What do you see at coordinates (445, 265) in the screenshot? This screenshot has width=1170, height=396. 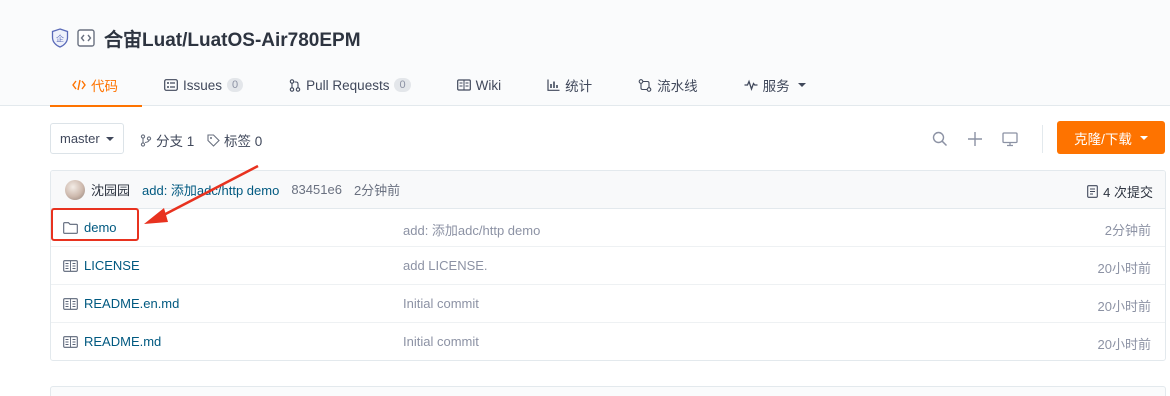 I see `file-commit-message: add LICENSE.` at bounding box center [445, 265].